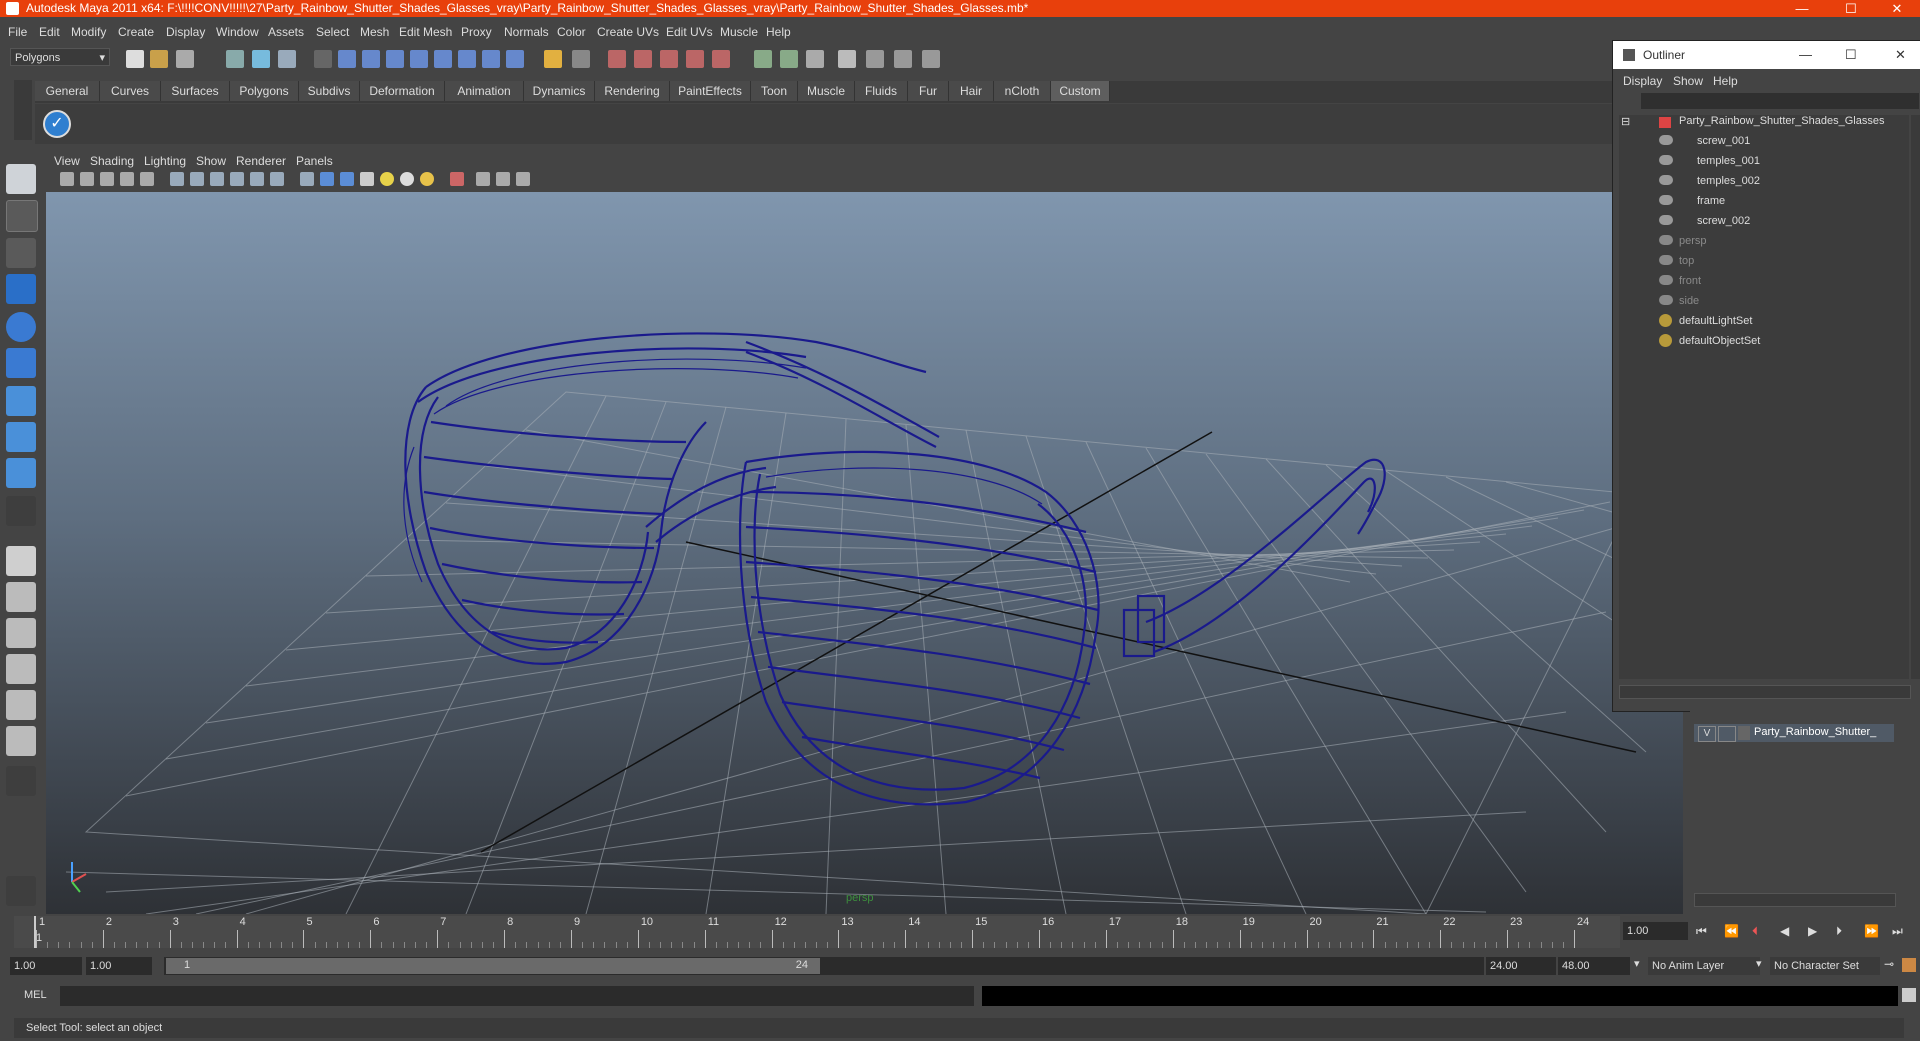 The image size is (1920, 1041). Describe the element at coordinates (60, 57) in the screenshot. I see `mode-selector: Polygons ▾` at that location.